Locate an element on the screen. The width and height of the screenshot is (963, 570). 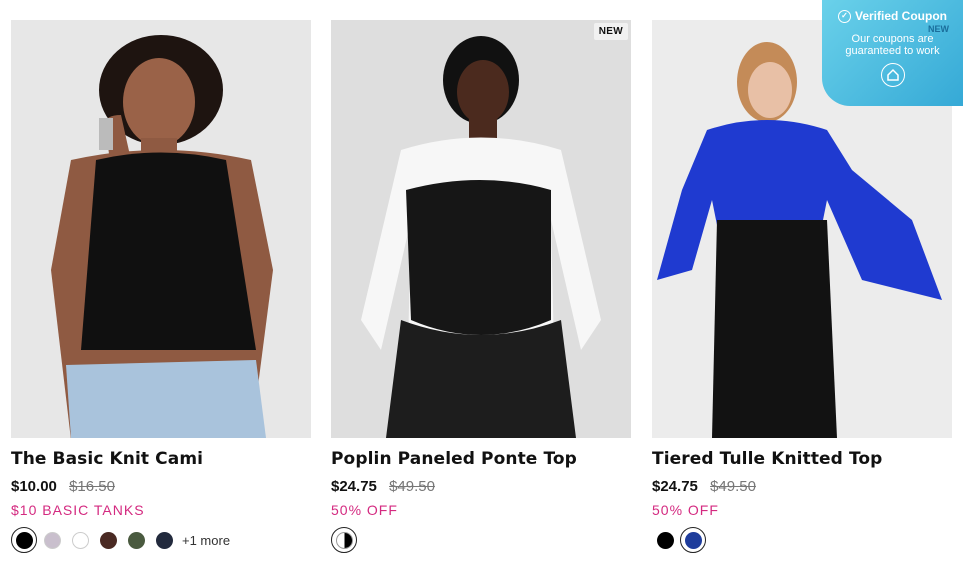
coupon-title: Verified Coupon is located at coordinates (900, 16).